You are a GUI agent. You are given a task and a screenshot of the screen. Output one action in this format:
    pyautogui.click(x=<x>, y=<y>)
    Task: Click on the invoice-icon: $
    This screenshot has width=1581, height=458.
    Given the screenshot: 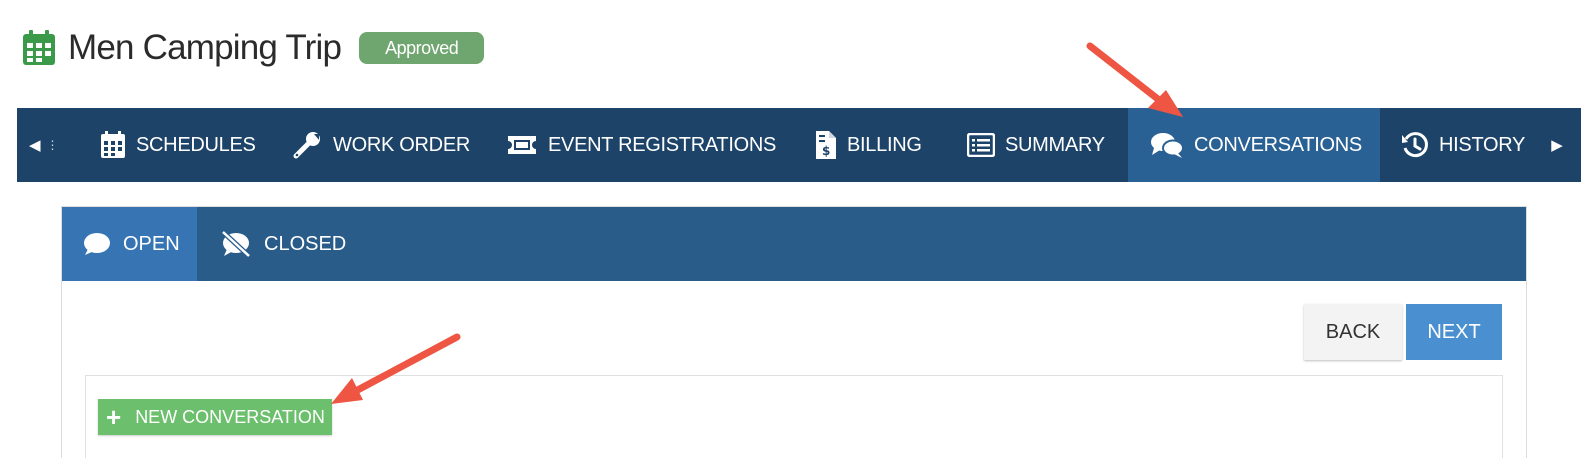 What is the action you would take?
    pyautogui.click(x=826, y=145)
    